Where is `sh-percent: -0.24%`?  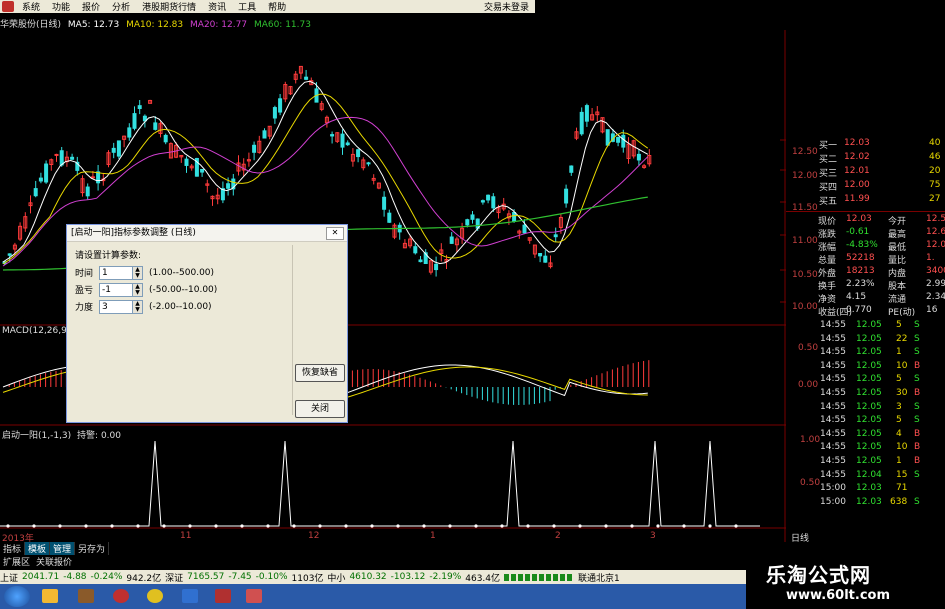
sh-percent: -0.24% is located at coordinates (106, 577).